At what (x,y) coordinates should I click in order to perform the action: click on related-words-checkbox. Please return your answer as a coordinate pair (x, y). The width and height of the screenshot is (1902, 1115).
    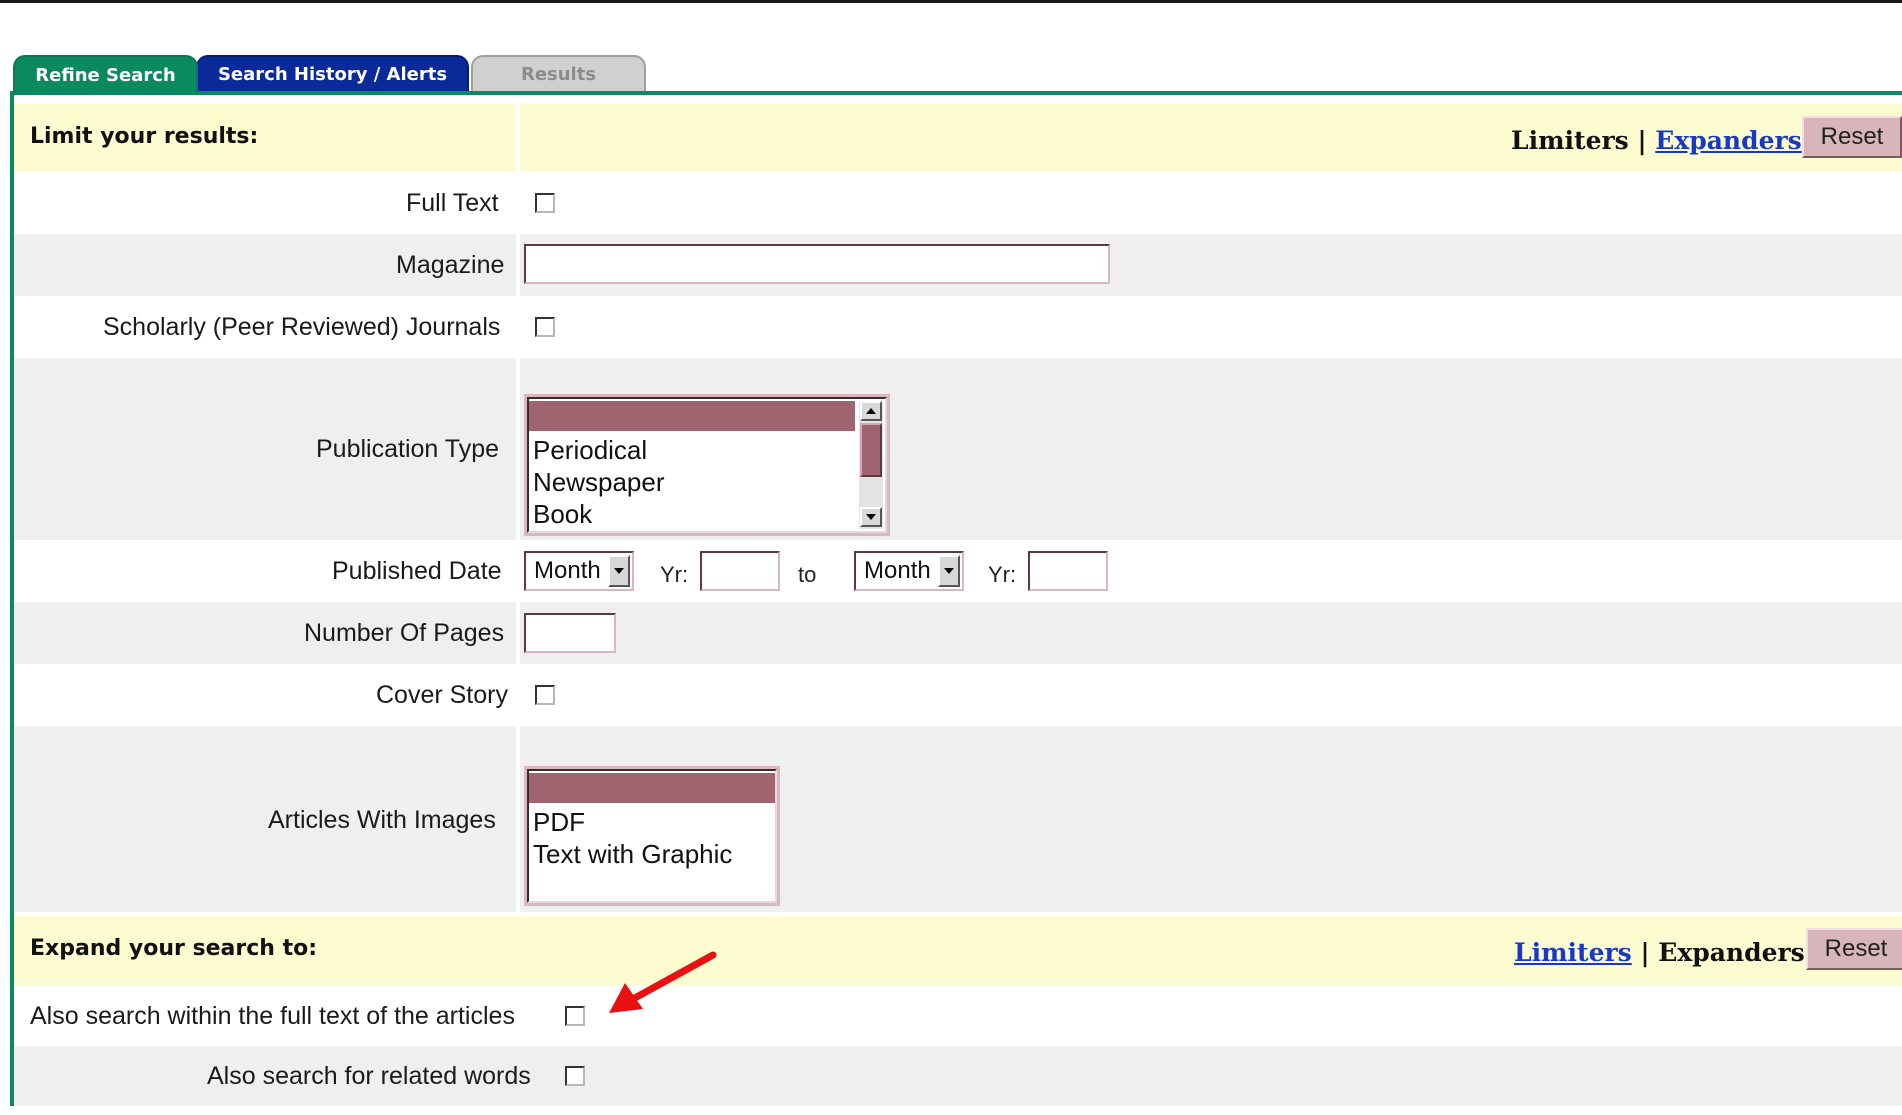
    Looking at the image, I should click on (575, 1076).